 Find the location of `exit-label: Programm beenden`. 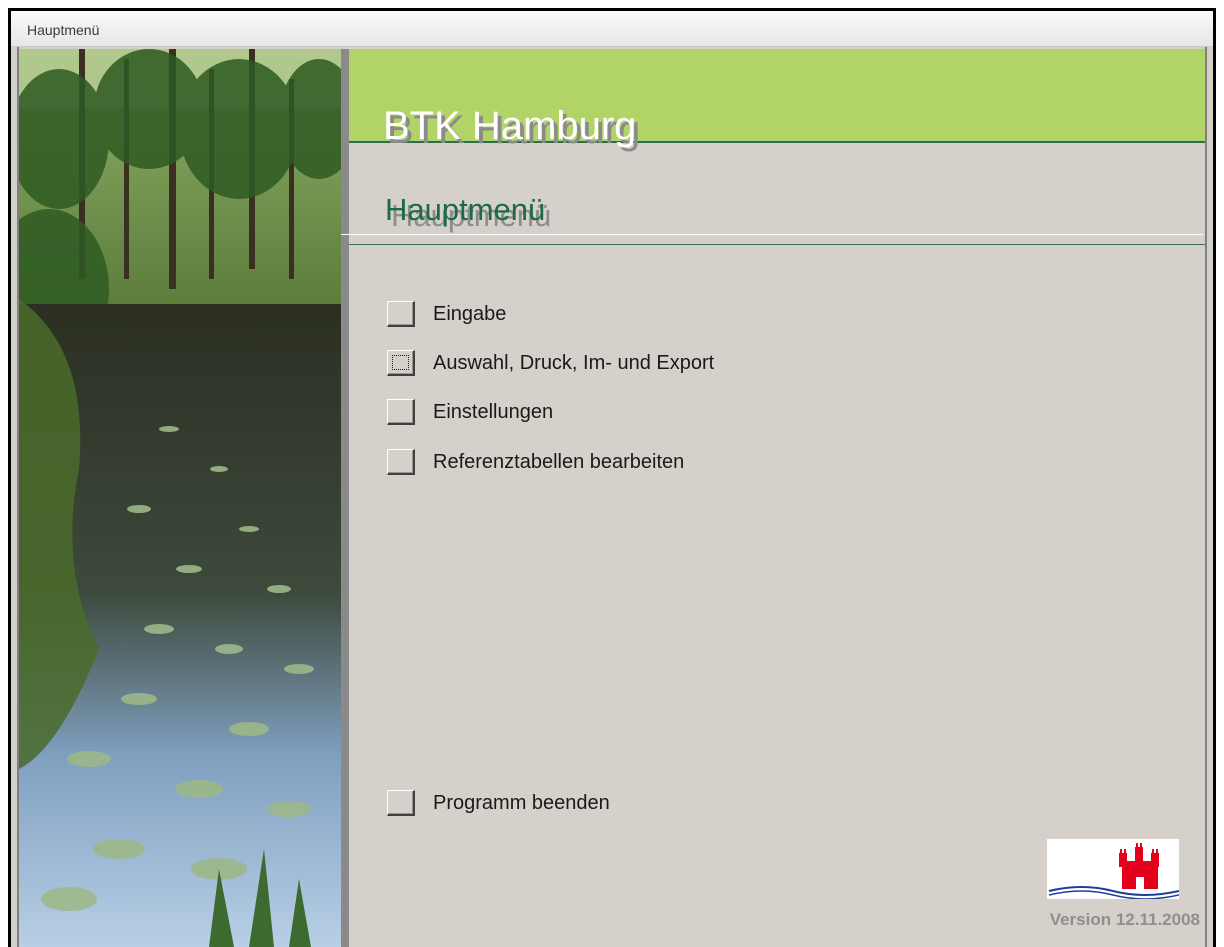

exit-label: Programm beenden is located at coordinates (521, 802).